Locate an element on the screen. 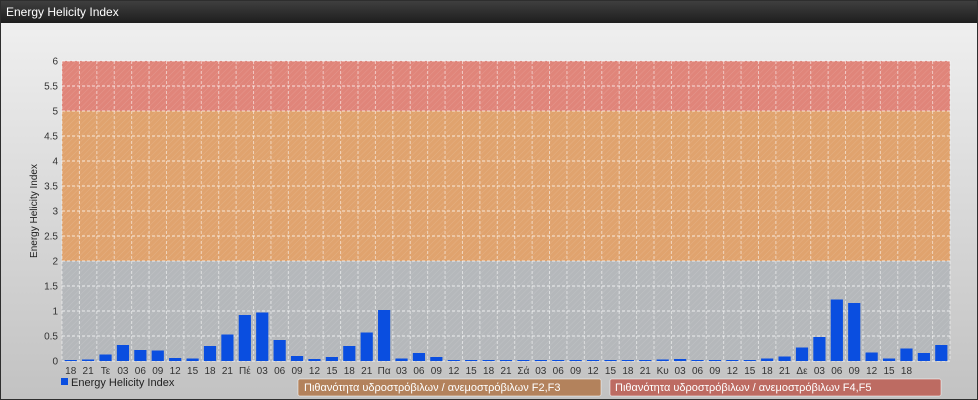  title-bar: Energy Helicity Index is located at coordinates (489, 12).